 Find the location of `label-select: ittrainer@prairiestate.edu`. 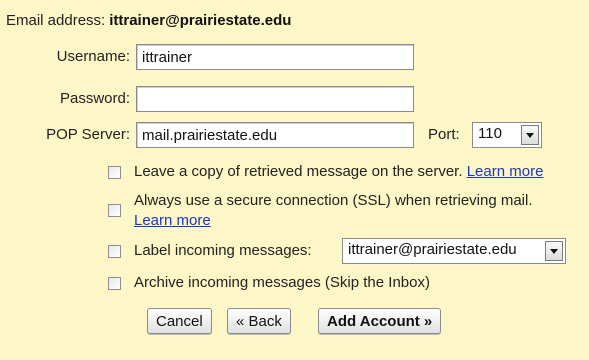

label-select: ittrainer@prairiestate.edu is located at coordinates (454, 251).